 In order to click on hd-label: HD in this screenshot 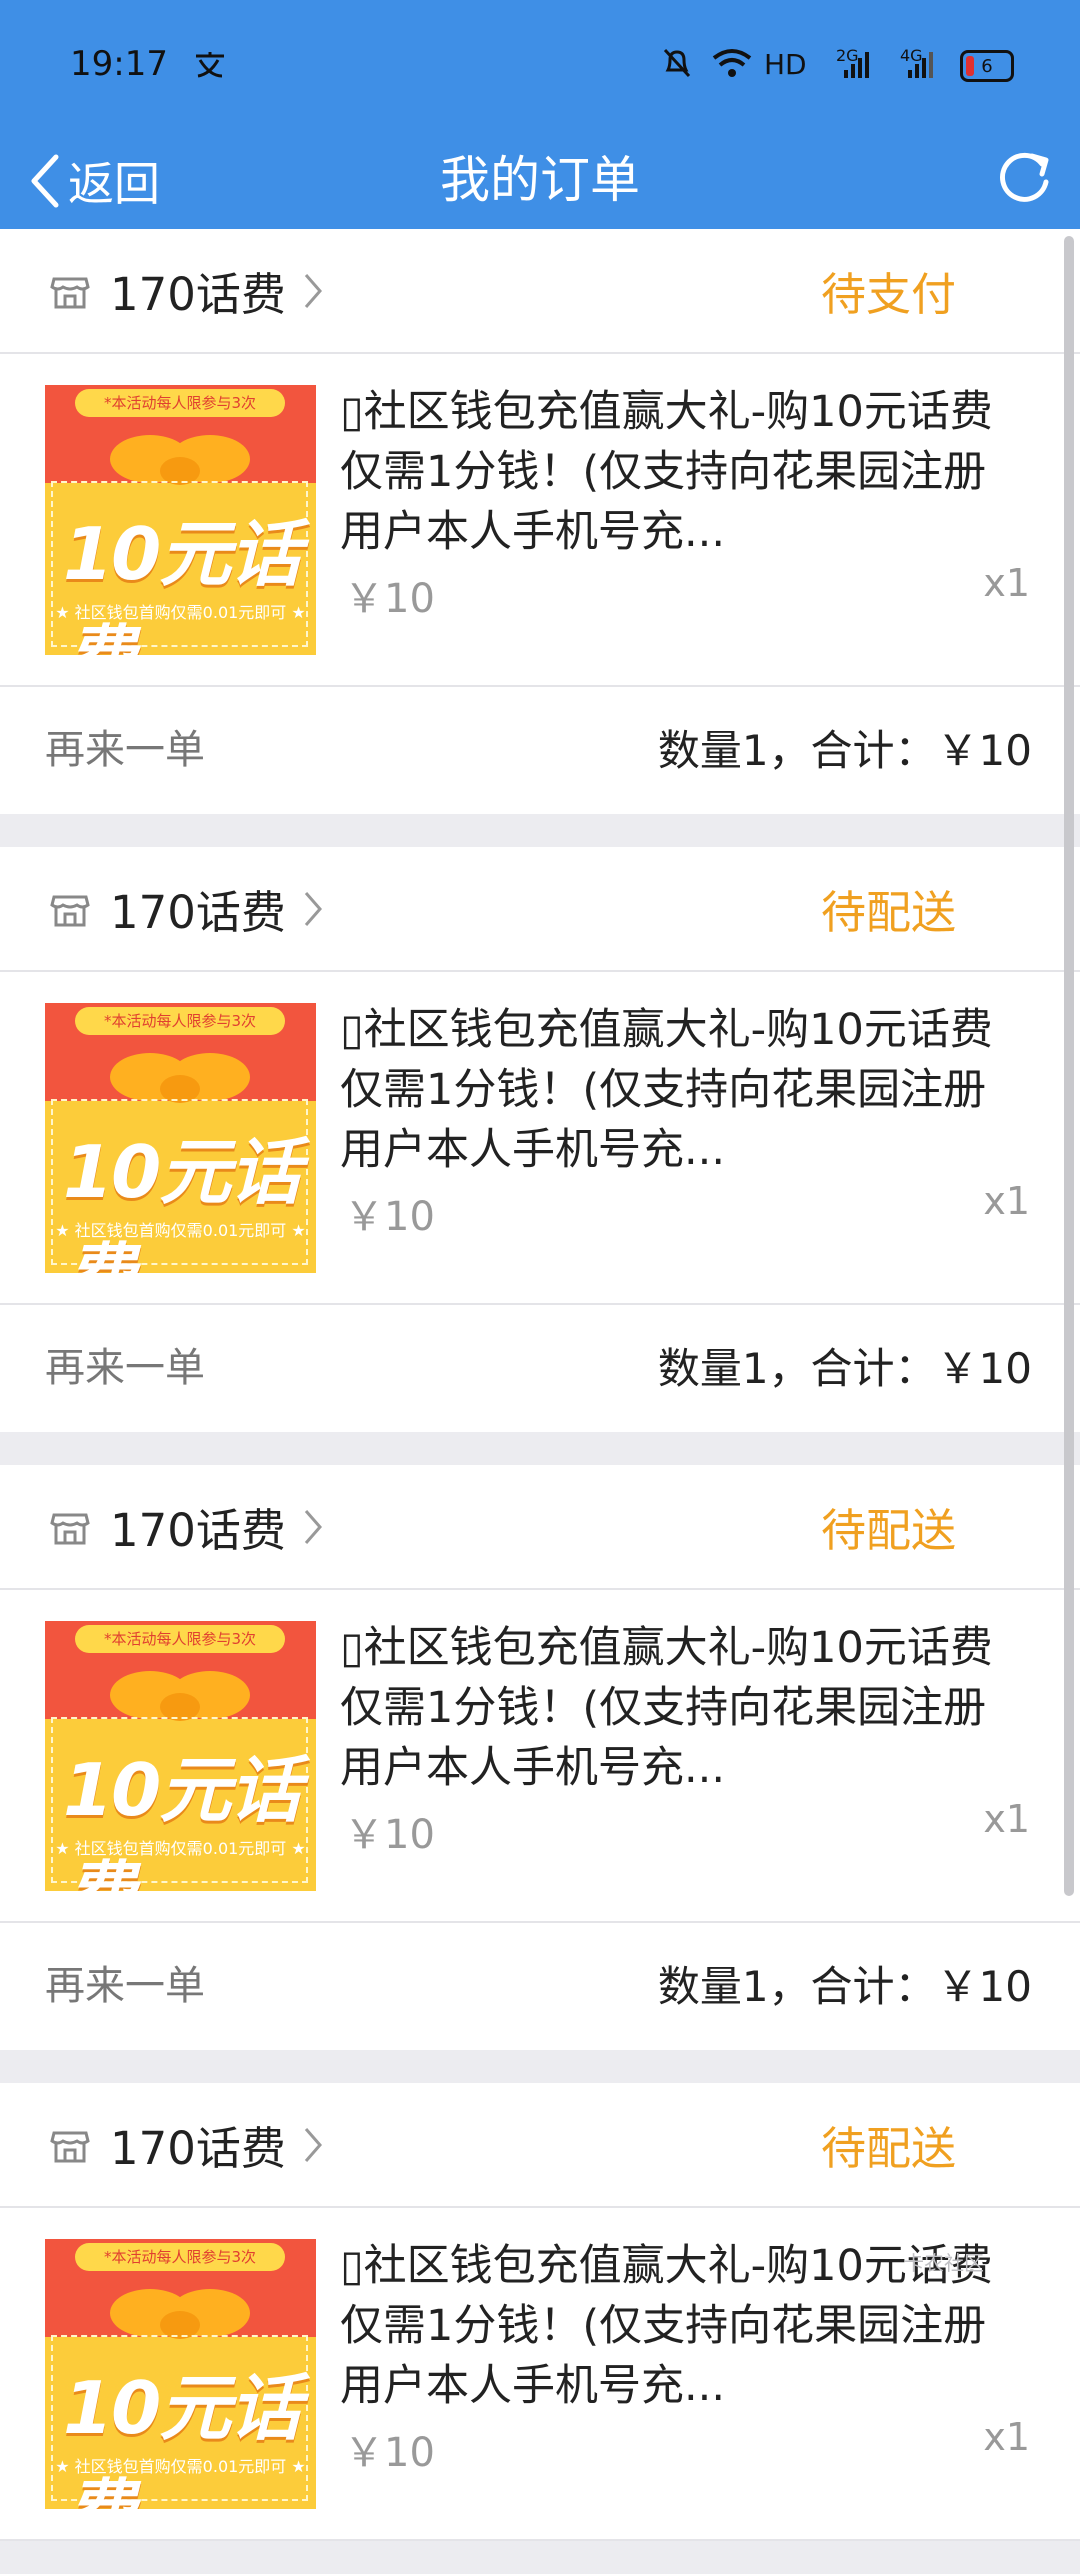, I will do `click(785, 64)`.